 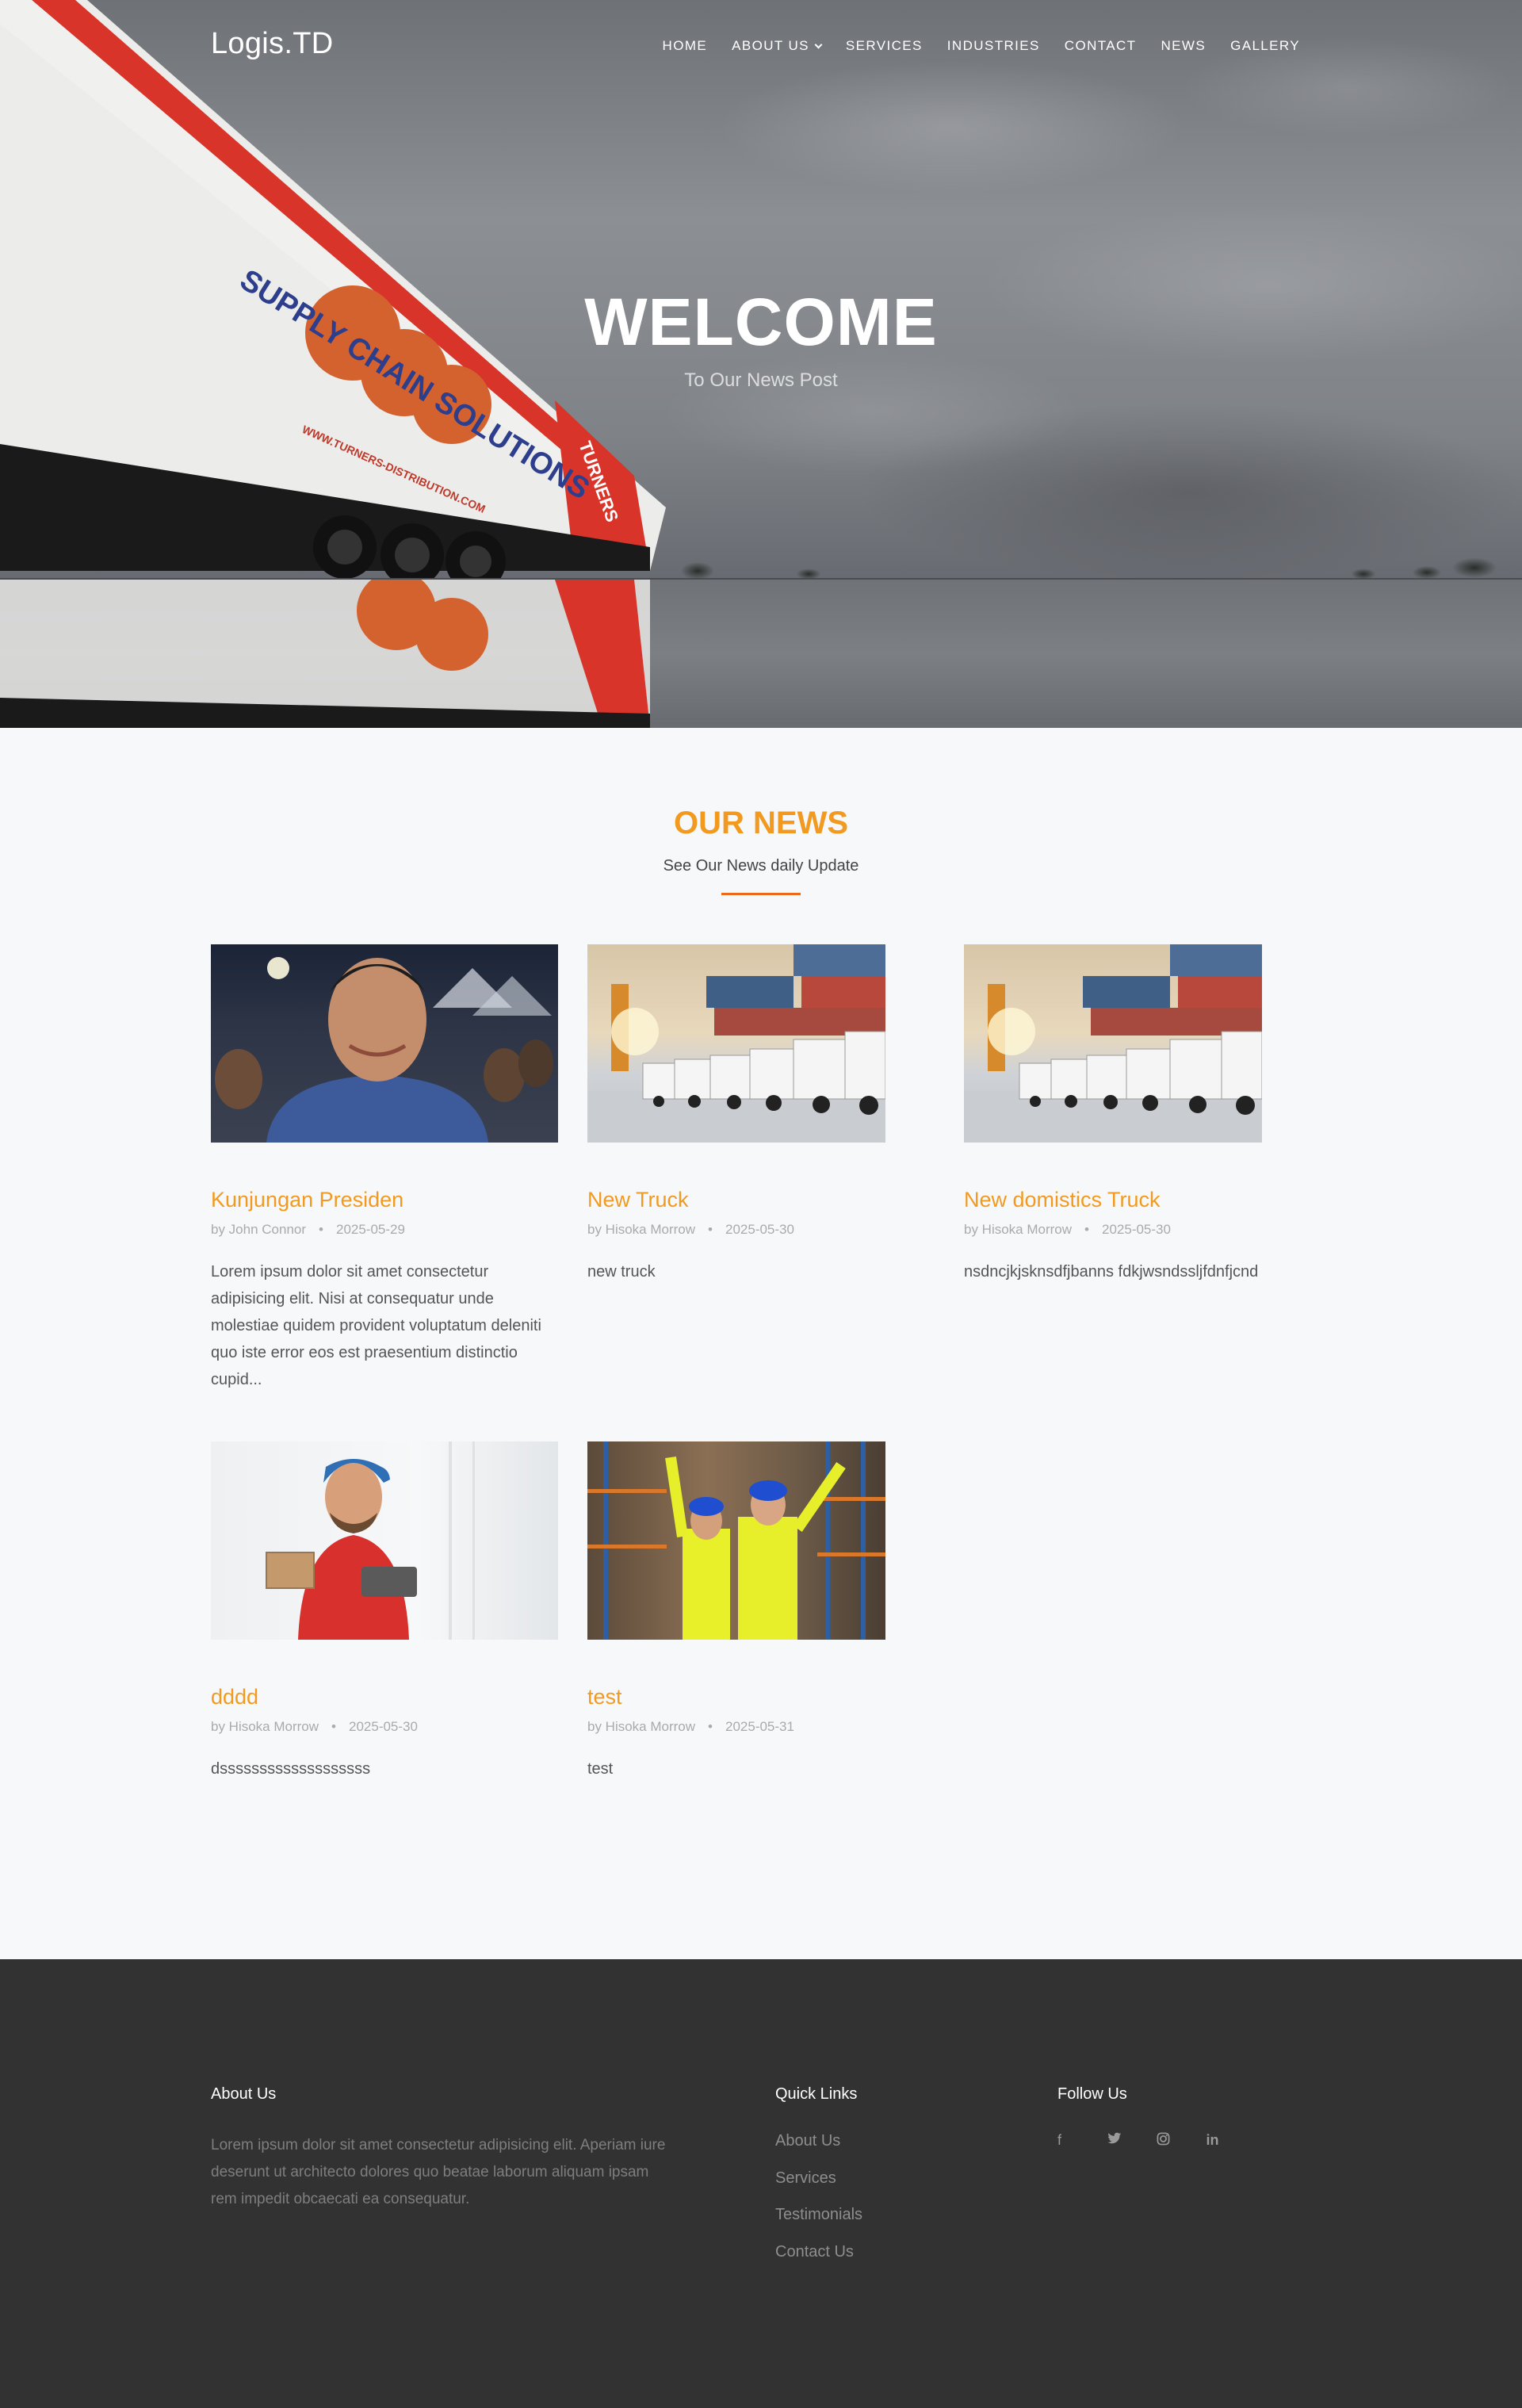 What do you see at coordinates (884, 46) in the screenshot?
I see `nav-services: SERVICES` at bounding box center [884, 46].